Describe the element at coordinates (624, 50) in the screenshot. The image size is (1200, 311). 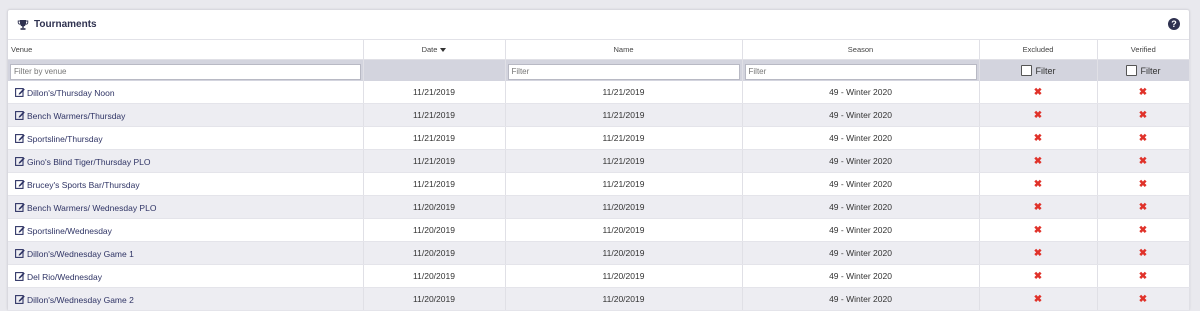
I see `column-header-name: Name` at that location.